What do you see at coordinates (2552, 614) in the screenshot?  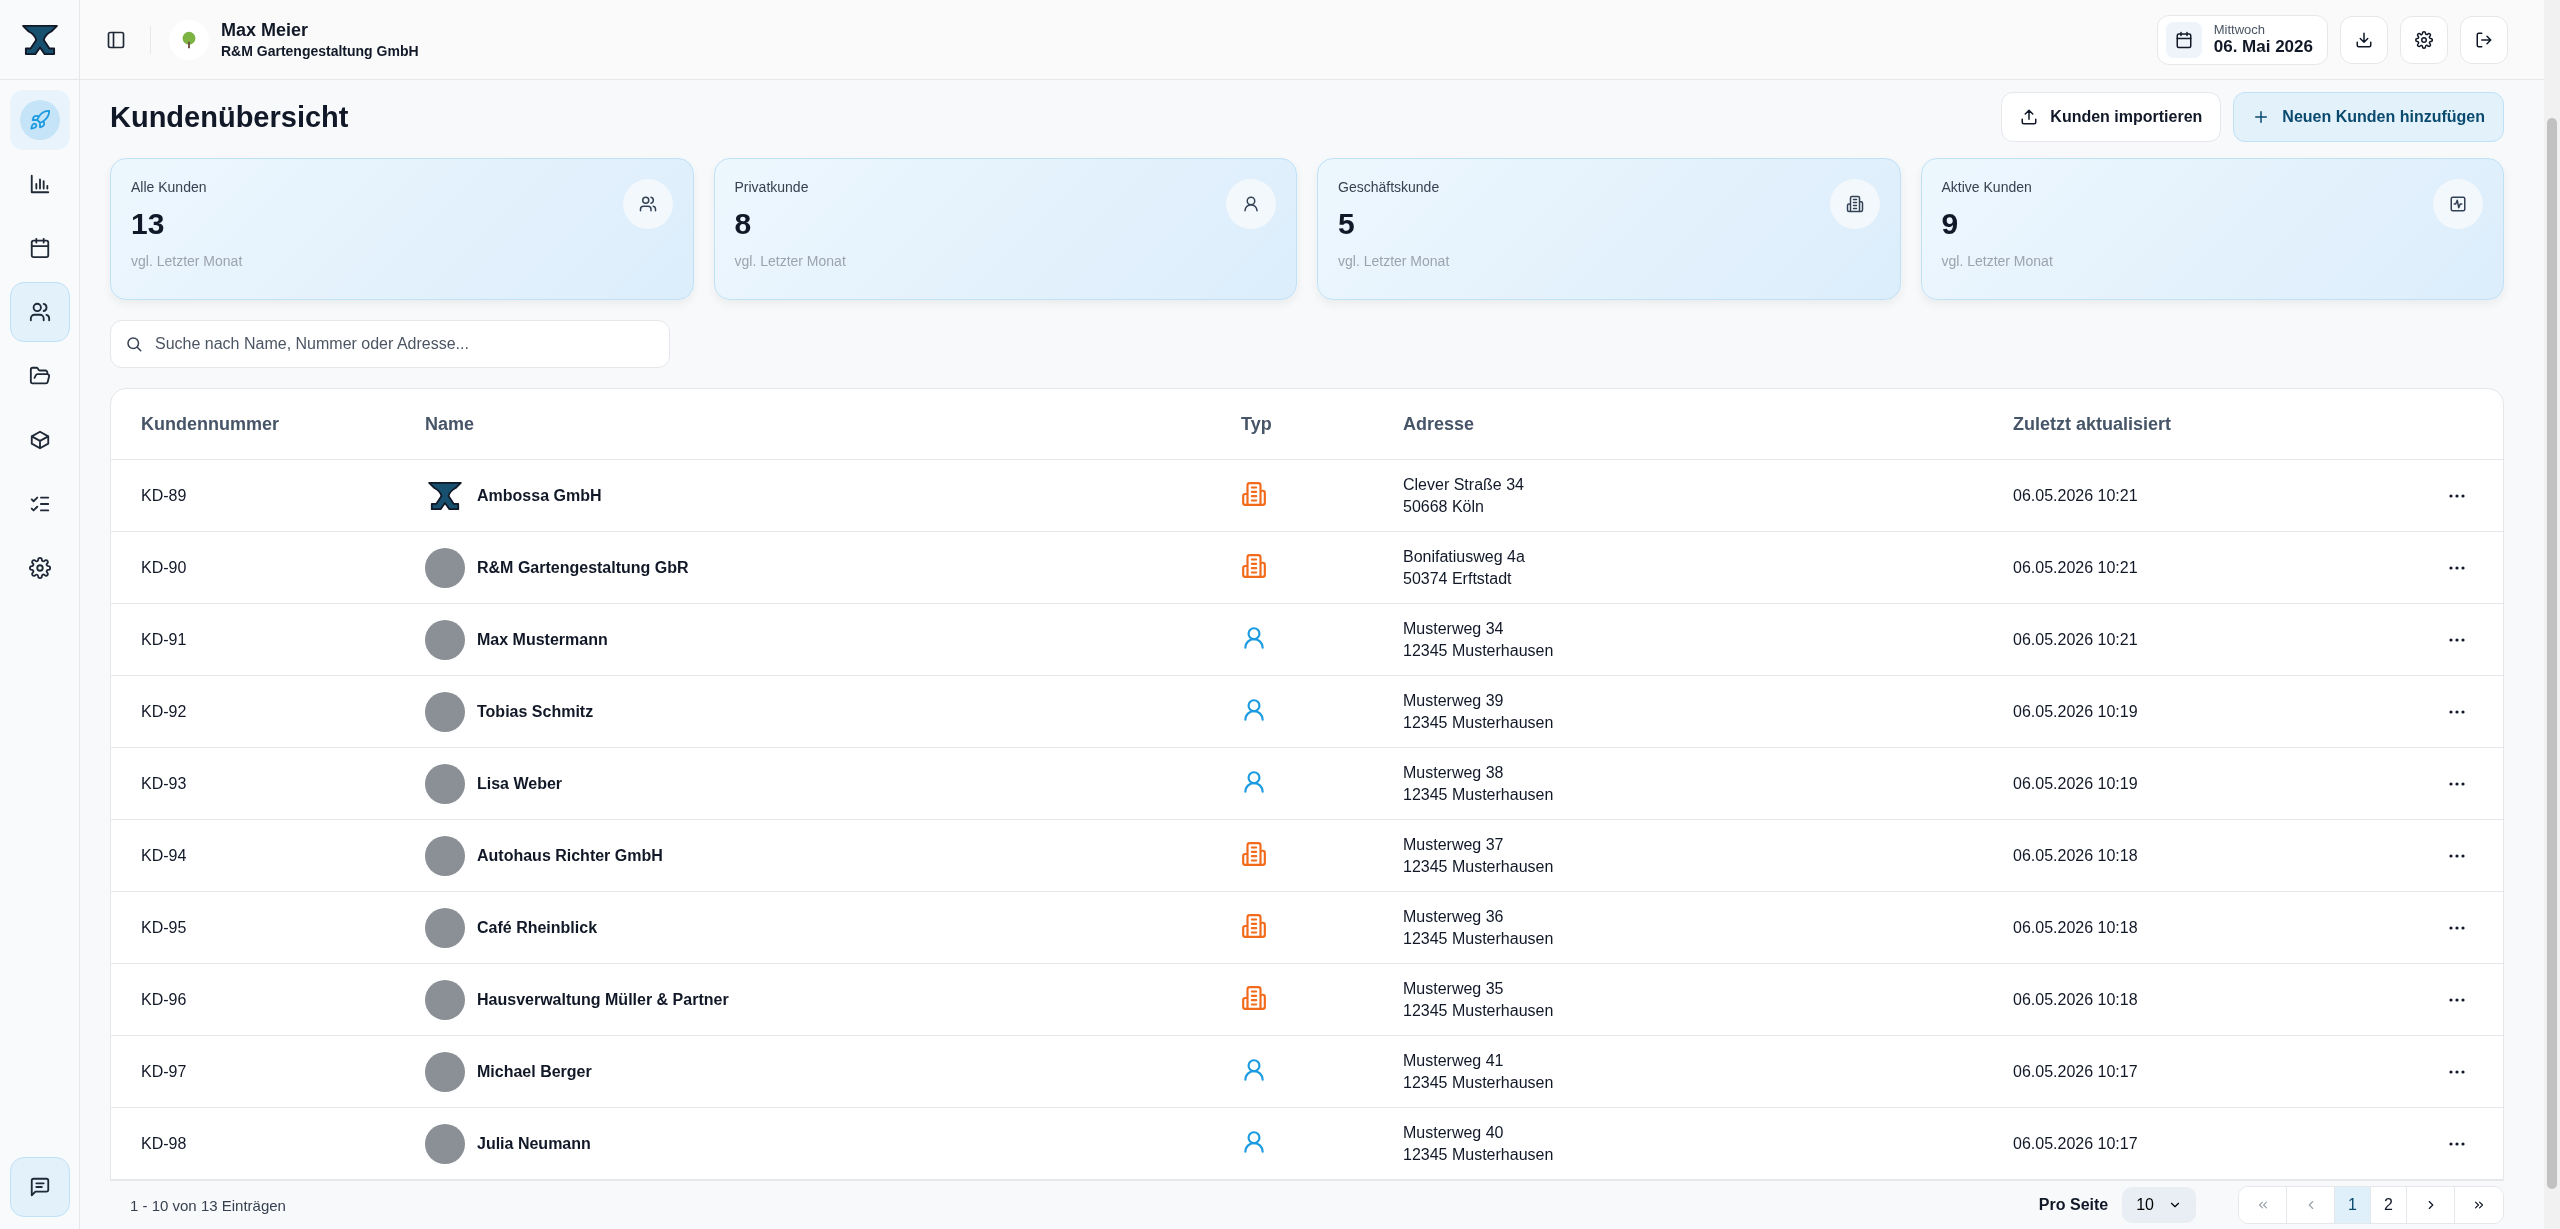 I see `scrollbar` at bounding box center [2552, 614].